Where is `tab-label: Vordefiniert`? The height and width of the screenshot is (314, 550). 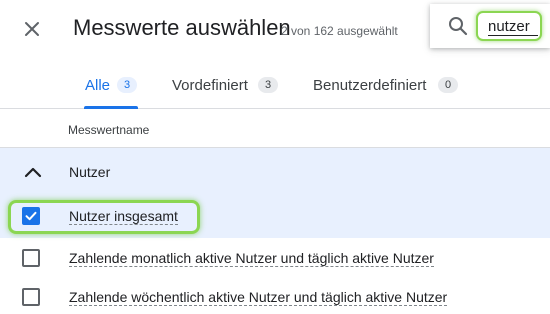 tab-label: Vordefiniert is located at coordinates (210, 85).